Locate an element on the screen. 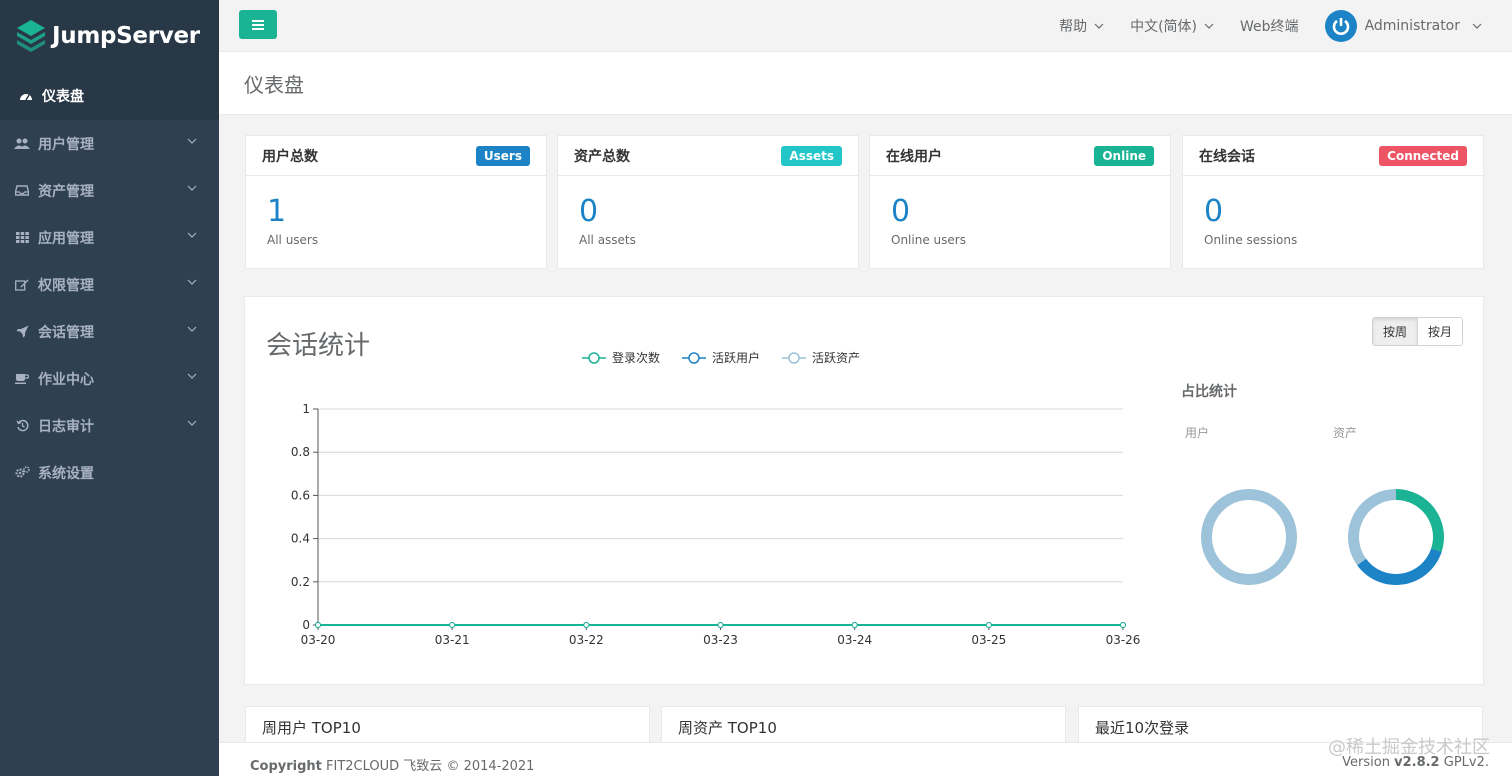  weekly-user-top10-panel: 周用户 TOP10 is located at coordinates (447, 726).